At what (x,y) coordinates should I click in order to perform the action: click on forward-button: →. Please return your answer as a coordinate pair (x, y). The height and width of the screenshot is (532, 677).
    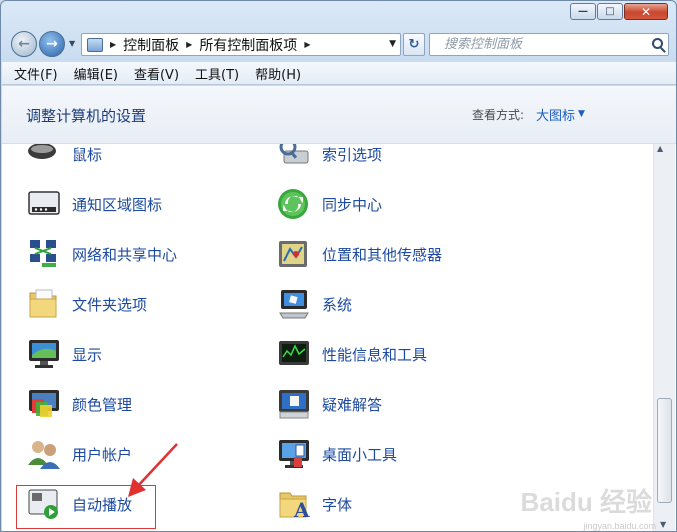
    Looking at the image, I should click on (52, 44).